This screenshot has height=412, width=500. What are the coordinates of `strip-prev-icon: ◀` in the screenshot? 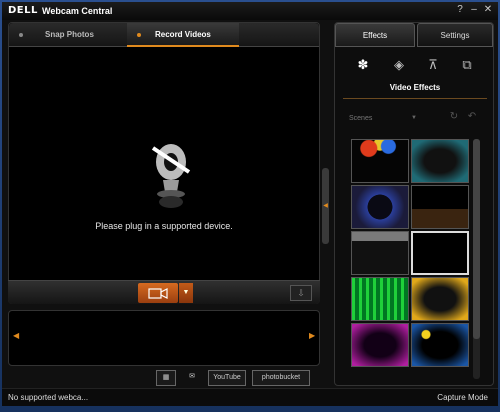 It's located at (16, 335).